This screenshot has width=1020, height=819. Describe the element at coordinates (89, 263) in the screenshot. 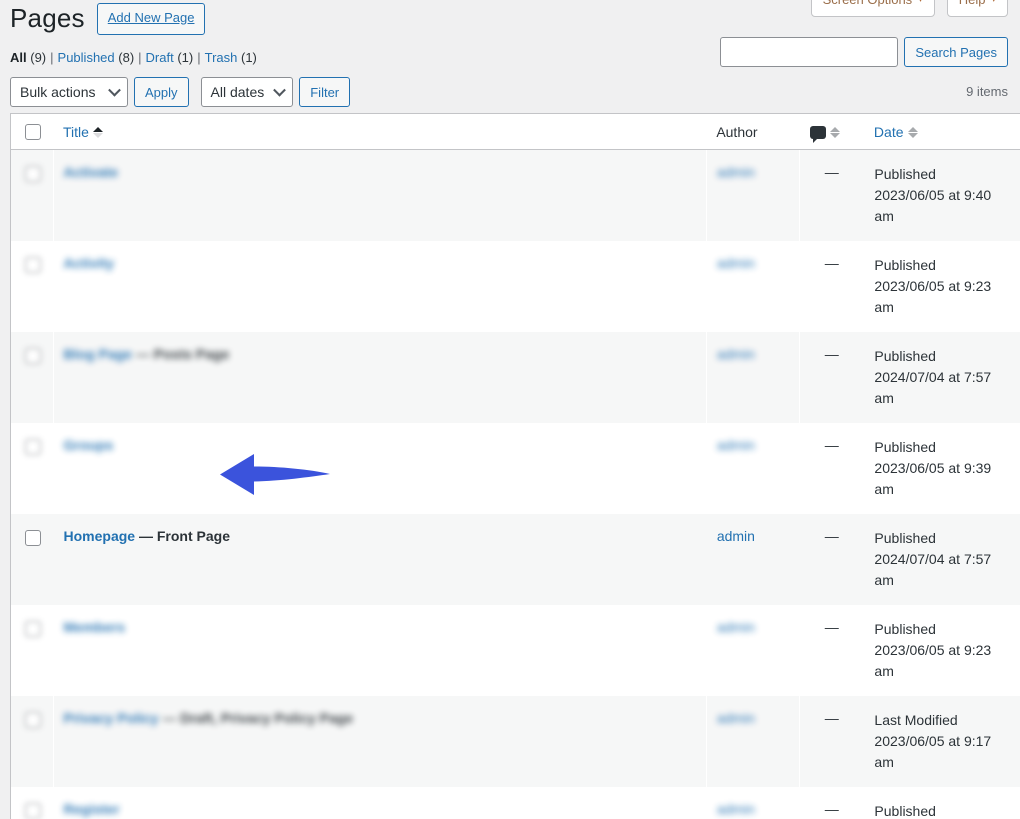

I see `row-title-link: Activity` at that location.